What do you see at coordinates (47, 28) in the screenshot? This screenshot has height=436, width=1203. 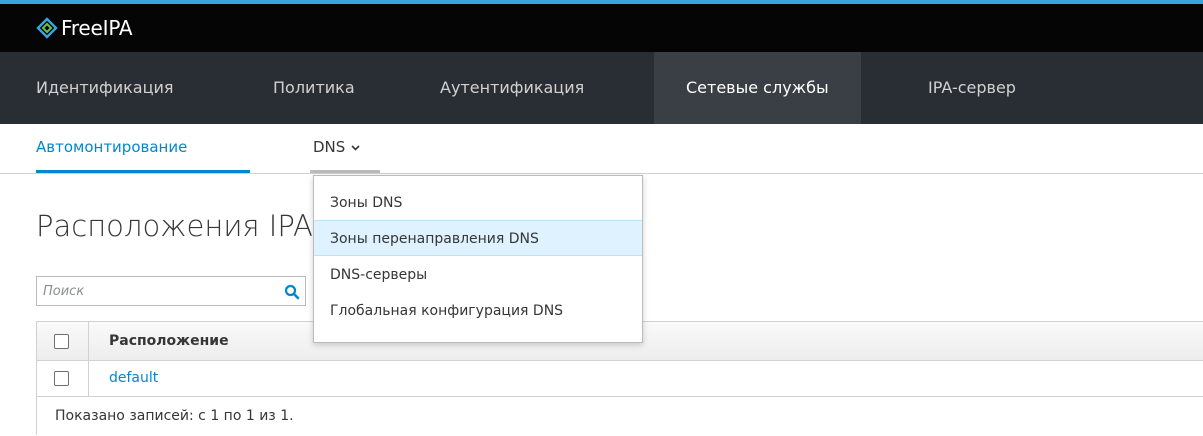 I see `freeipa-logo-icon` at bounding box center [47, 28].